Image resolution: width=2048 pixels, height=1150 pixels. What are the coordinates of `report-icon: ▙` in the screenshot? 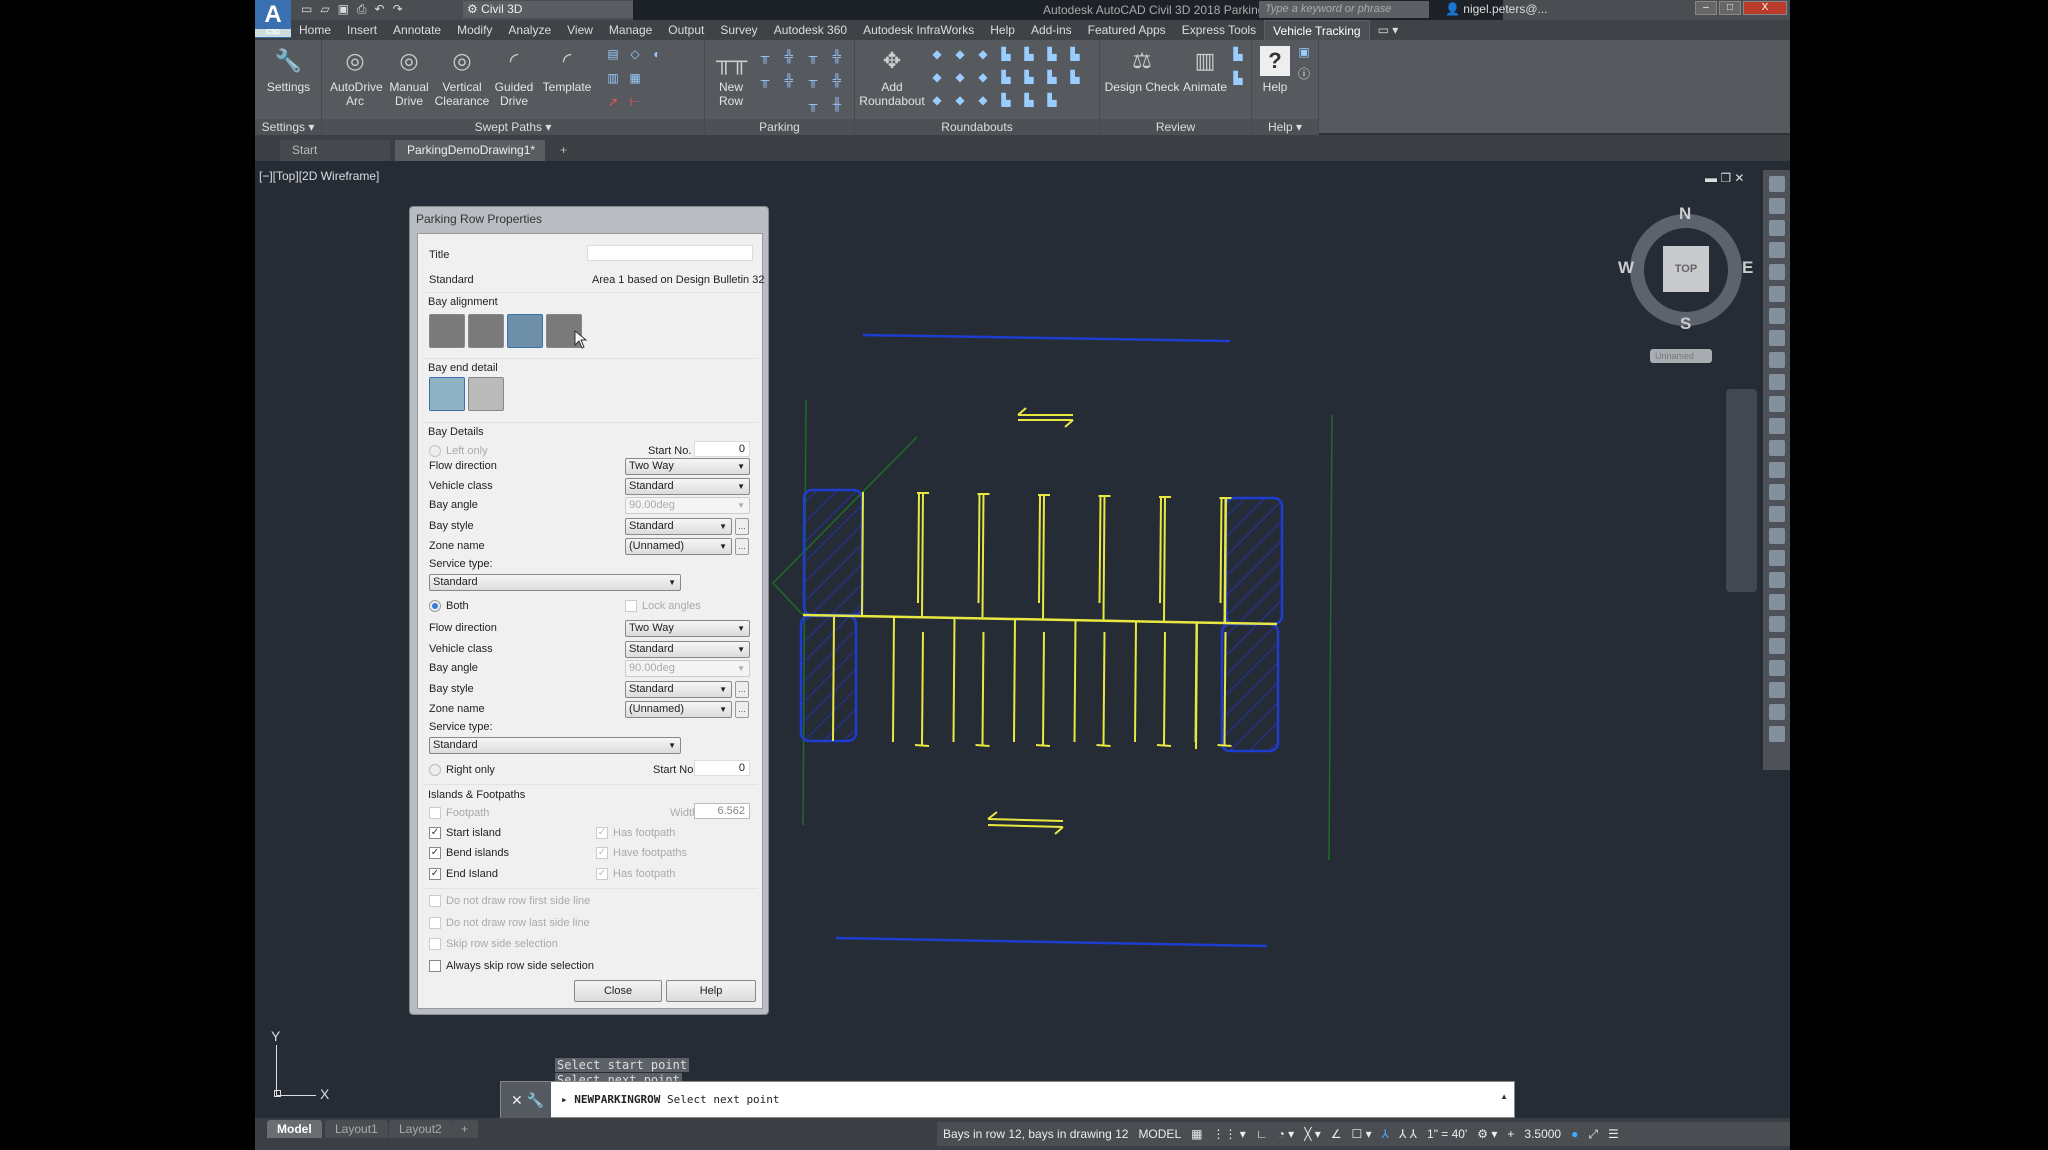 It's located at (1238, 54).